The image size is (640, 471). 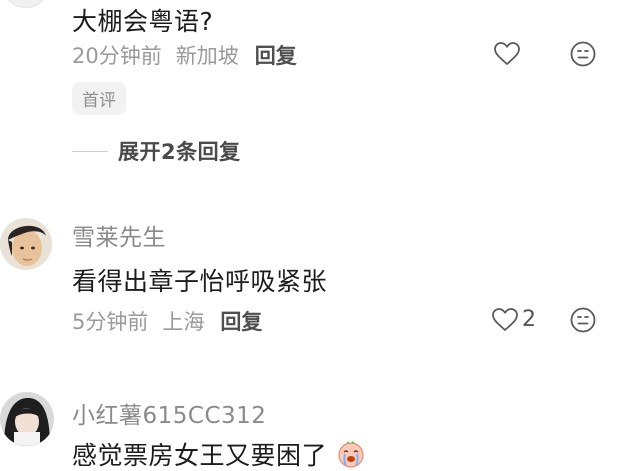 I want to click on comment-time: 5分钟前, so click(x=110, y=322).